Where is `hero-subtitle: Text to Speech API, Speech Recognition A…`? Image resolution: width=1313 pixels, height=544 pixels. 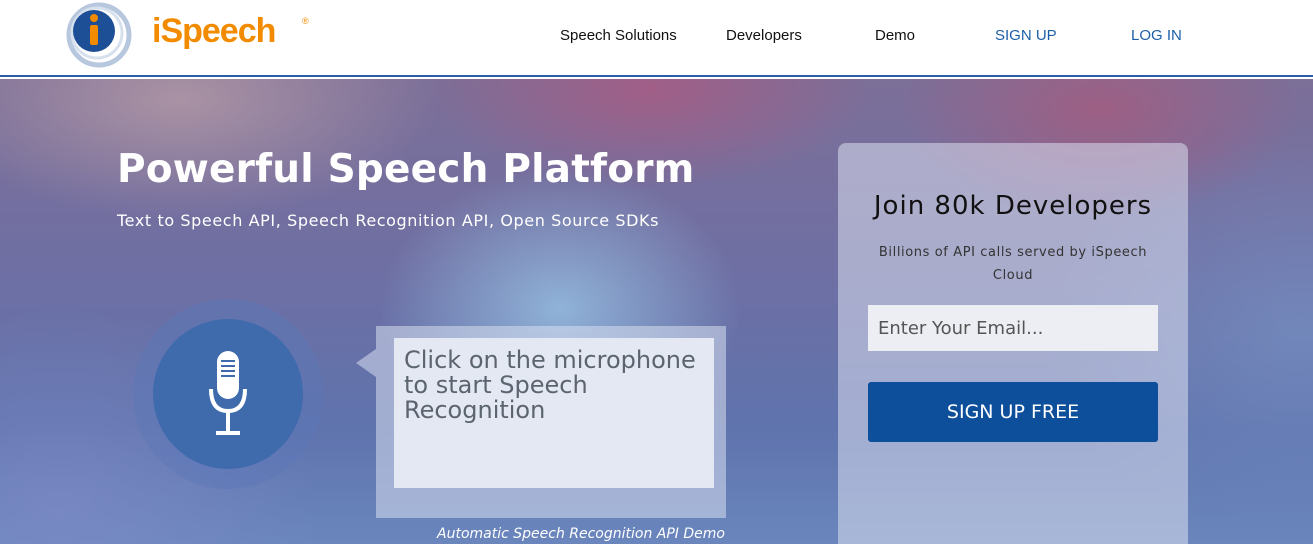
hero-subtitle: Text to Speech API, Speech Recognition A… is located at coordinates (388, 220).